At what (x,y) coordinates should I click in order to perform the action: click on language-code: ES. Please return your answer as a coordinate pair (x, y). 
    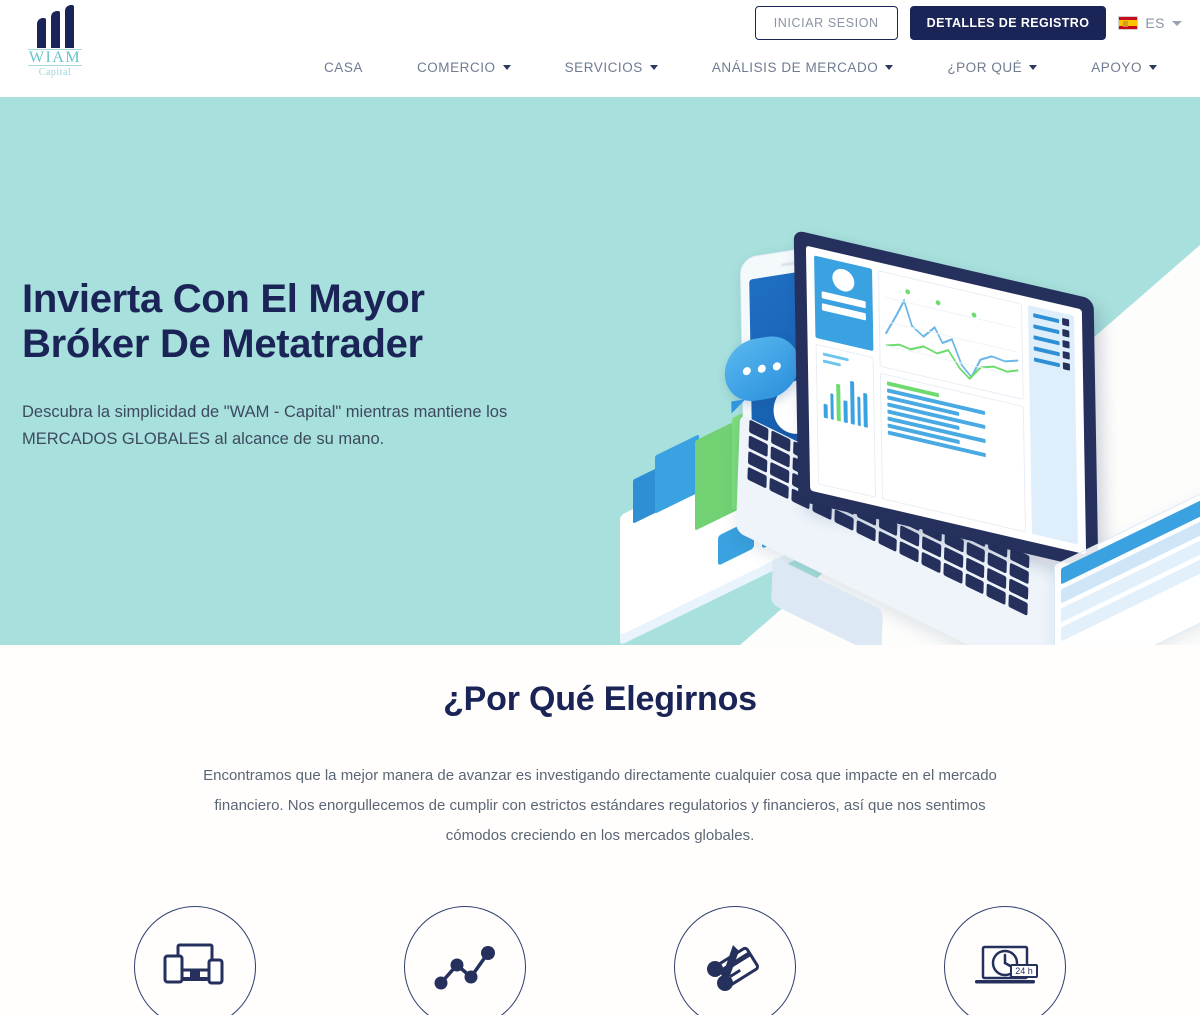
    Looking at the image, I should click on (1155, 23).